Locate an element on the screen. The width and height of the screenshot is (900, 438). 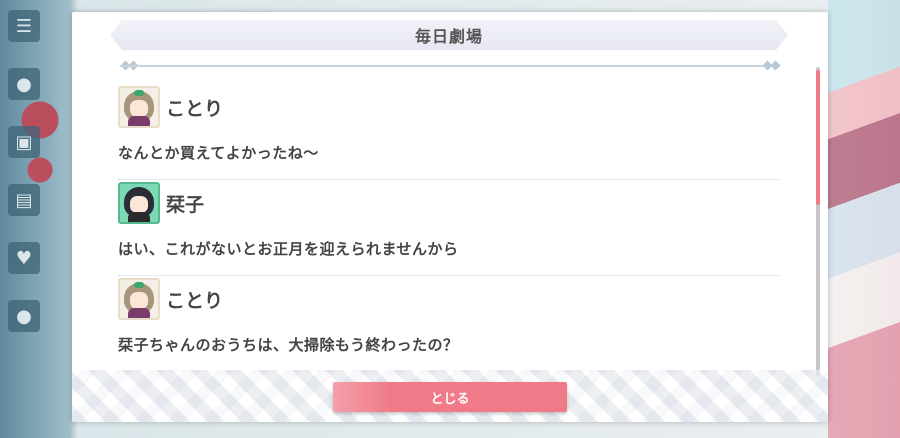
message-text: 栞子ちゃんのおうちは、大掃除もう終わったの？ is located at coordinates (288, 345).